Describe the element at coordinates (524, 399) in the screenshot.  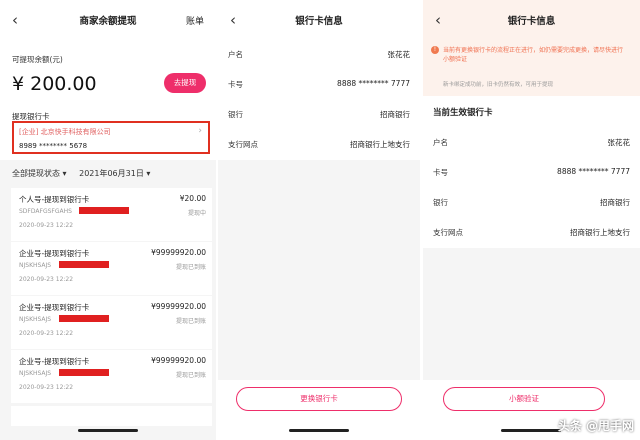
I see `small-verify-button: 小额验证` at that location.